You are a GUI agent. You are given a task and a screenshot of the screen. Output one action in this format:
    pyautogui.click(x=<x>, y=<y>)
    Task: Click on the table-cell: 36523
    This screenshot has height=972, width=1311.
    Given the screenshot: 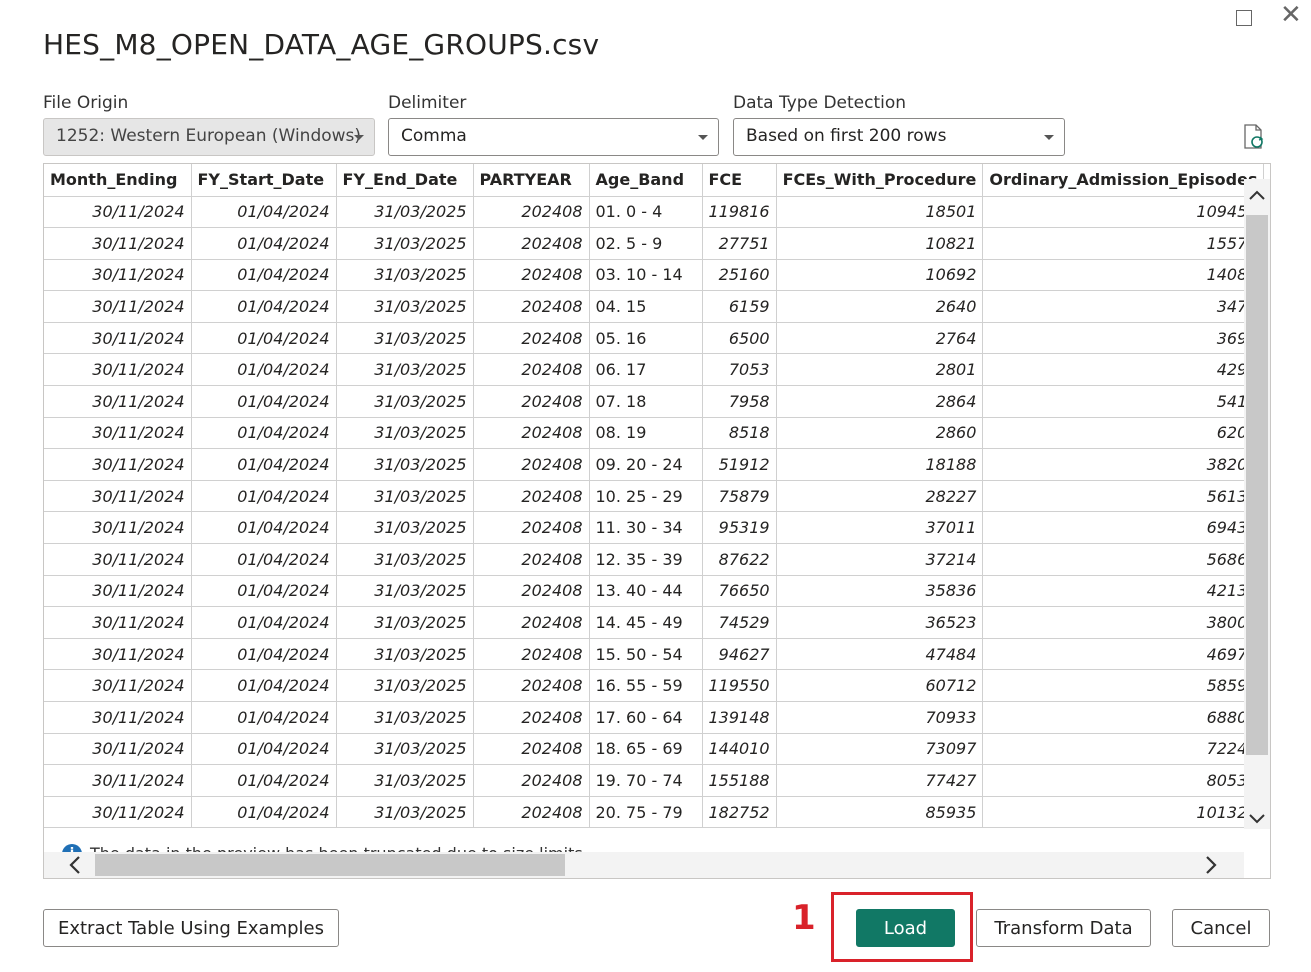 What is the action you would take?
    pyautogui.click(x=880, y=622)
    